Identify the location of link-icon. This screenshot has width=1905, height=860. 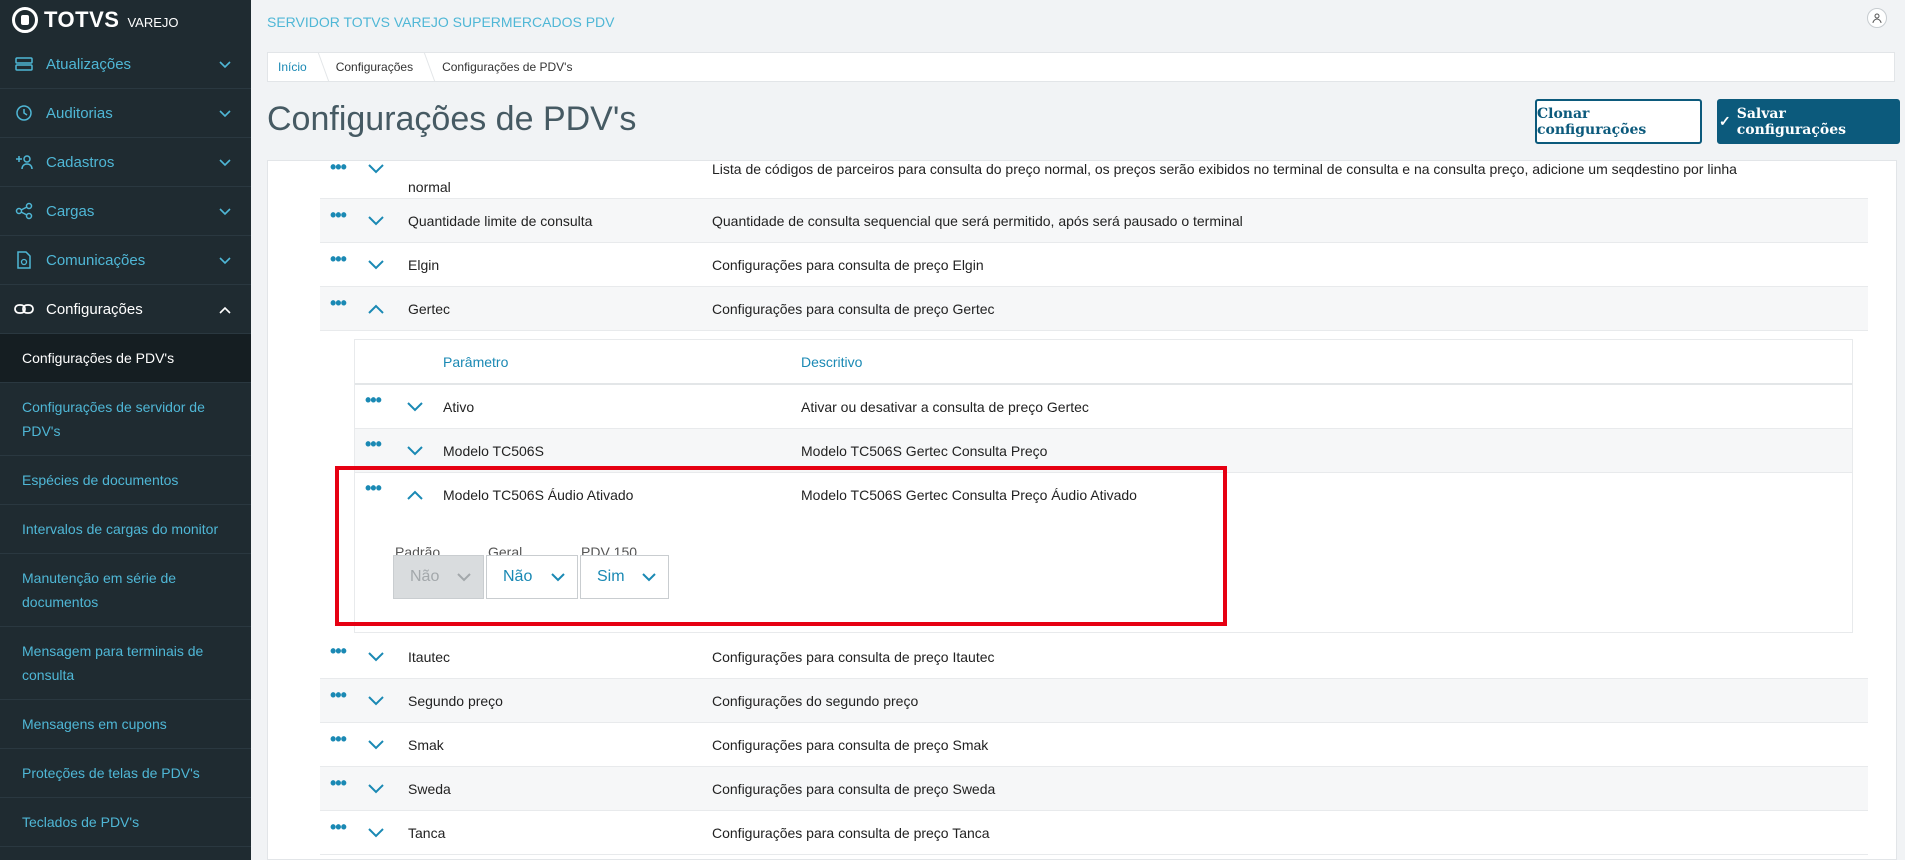
(24, 309).